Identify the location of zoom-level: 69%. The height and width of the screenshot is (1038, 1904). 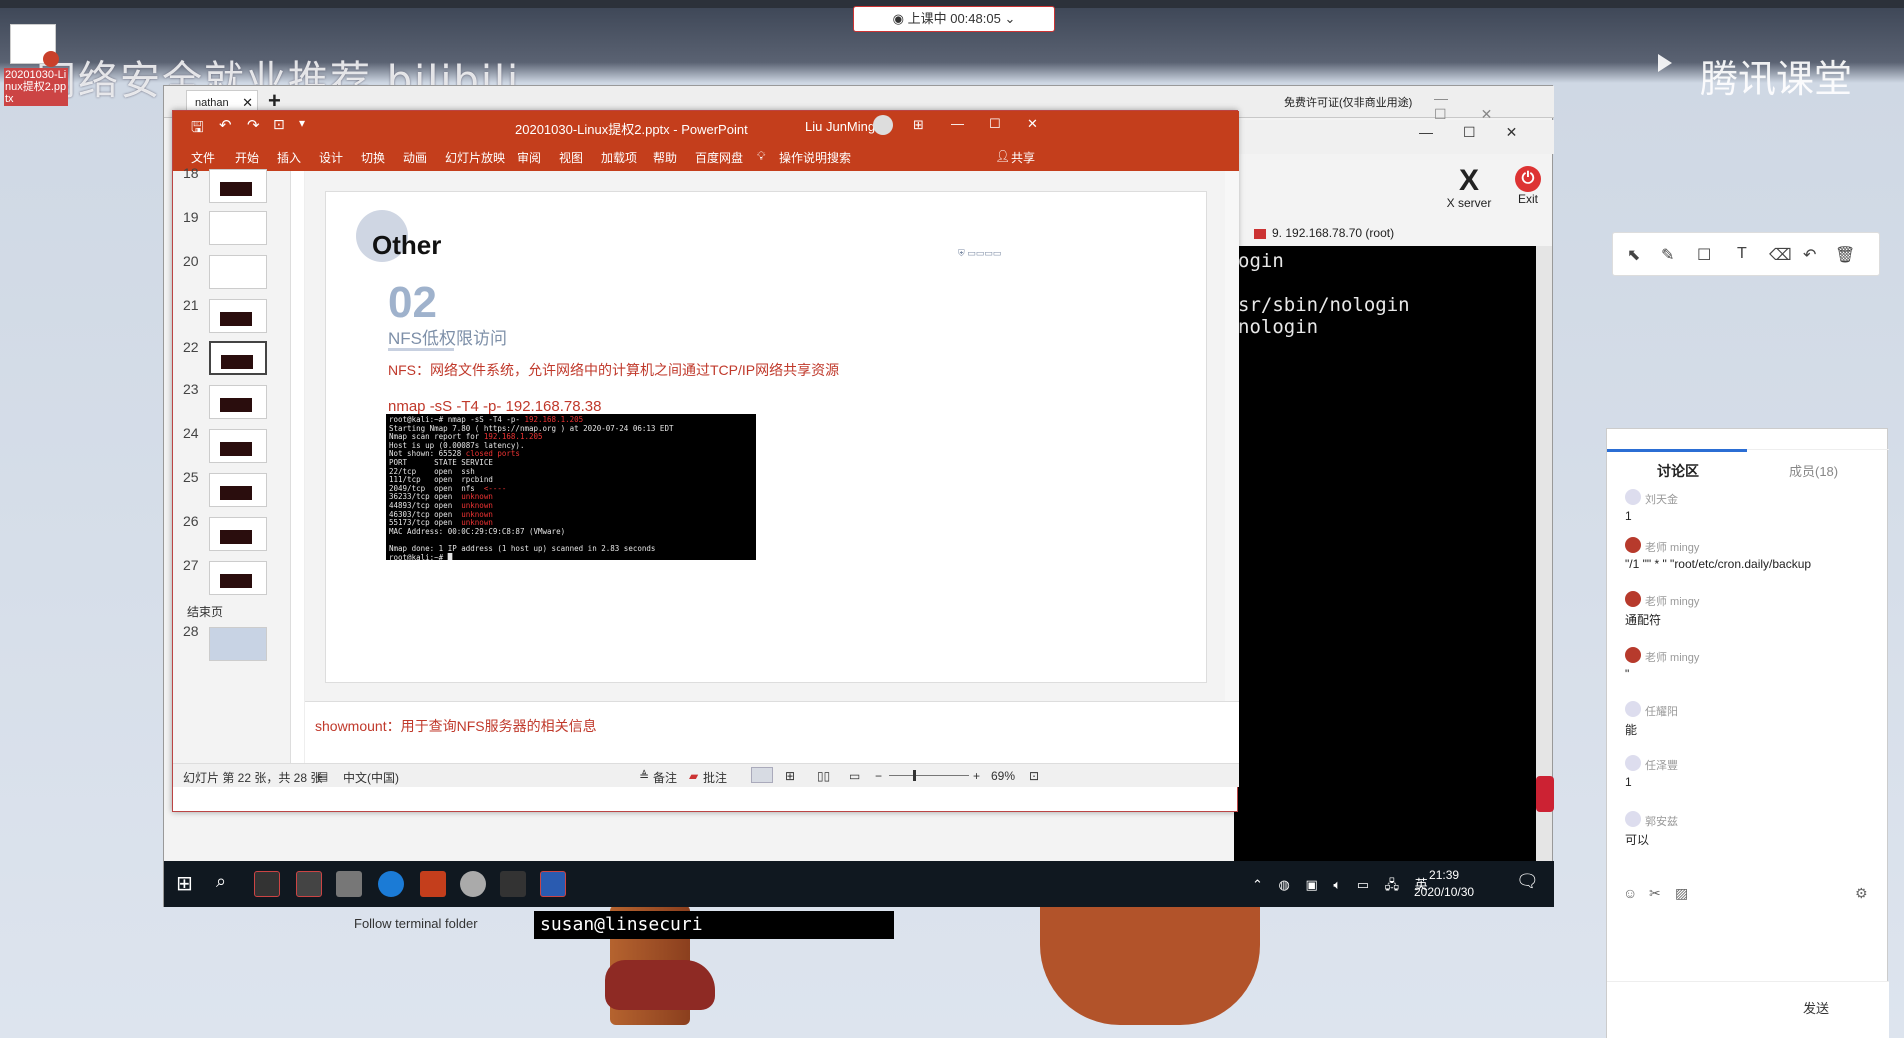
(1003, 776).